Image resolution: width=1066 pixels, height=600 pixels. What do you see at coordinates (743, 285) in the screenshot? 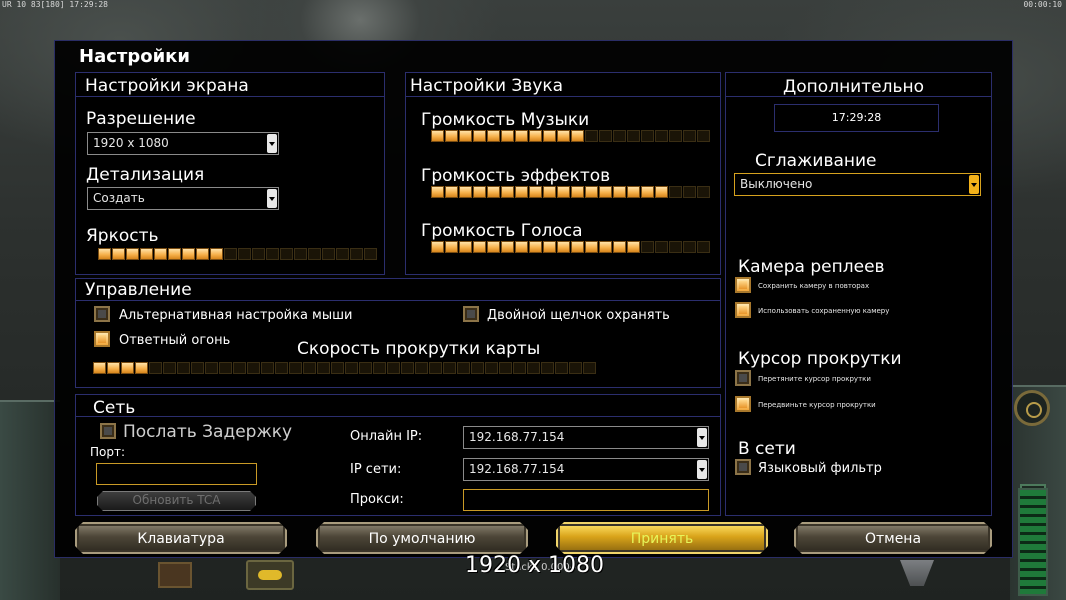
I see `replay-save-checkbox` at bounding box center [743, 285].